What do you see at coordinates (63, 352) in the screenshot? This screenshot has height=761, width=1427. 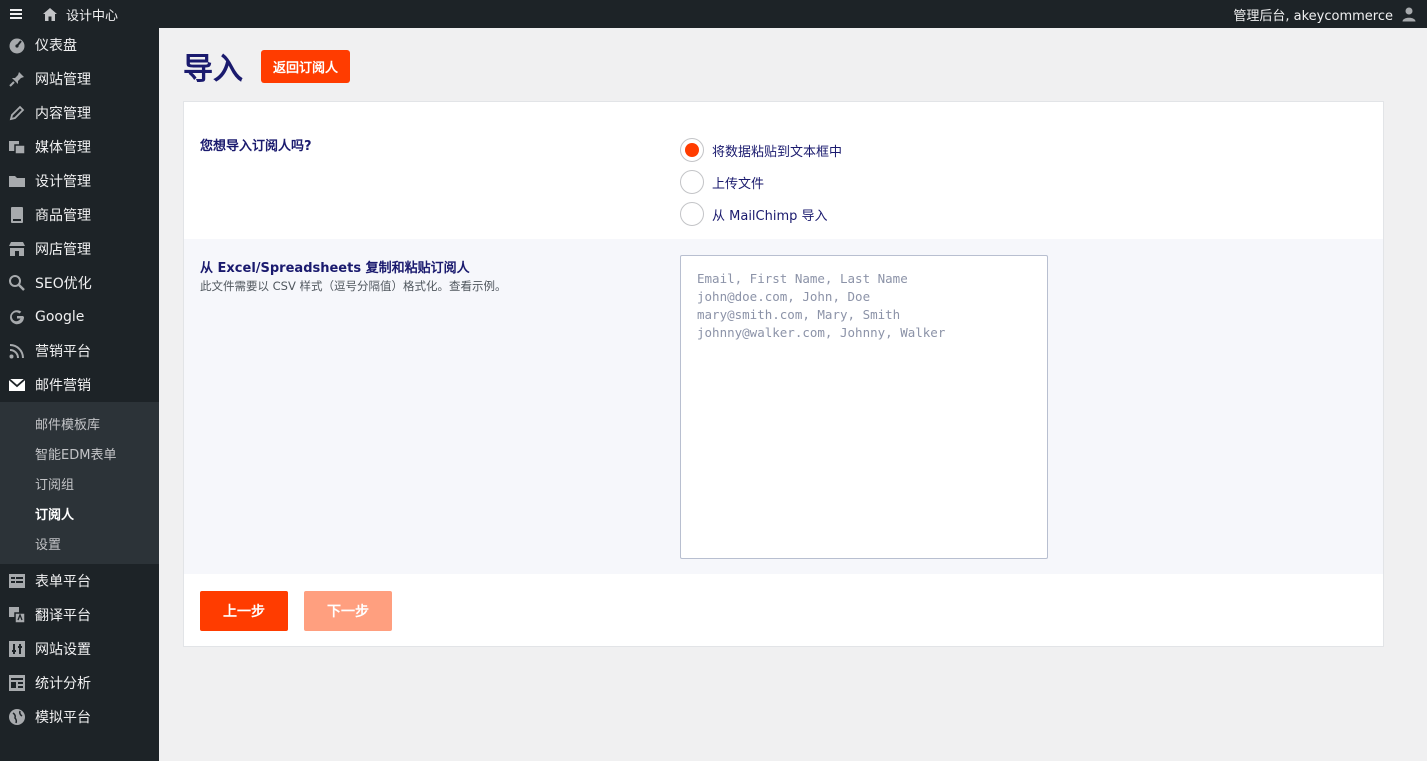 I see `sidebar-item-label: 营销平台` at bounding box center [63, 352].